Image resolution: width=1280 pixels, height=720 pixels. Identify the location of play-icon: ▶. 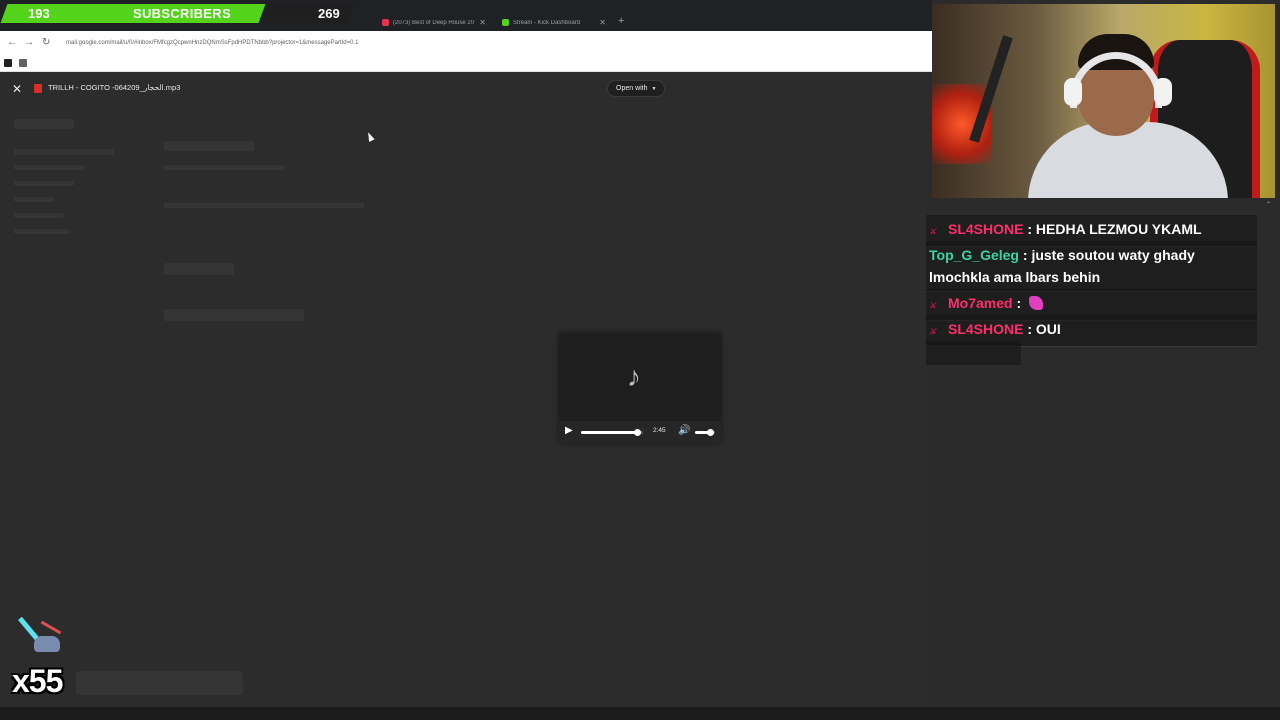
(569, 430).